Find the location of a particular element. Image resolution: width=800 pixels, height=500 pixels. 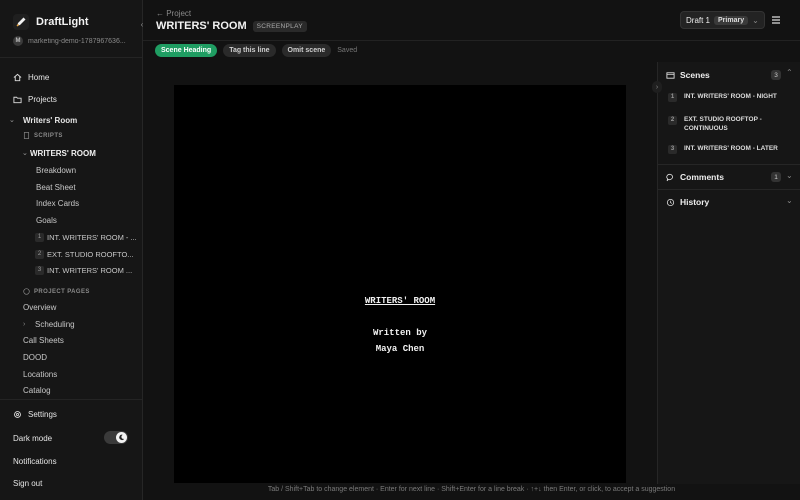

scenes-count-badge: 3 is located at coordinates (776, 75).